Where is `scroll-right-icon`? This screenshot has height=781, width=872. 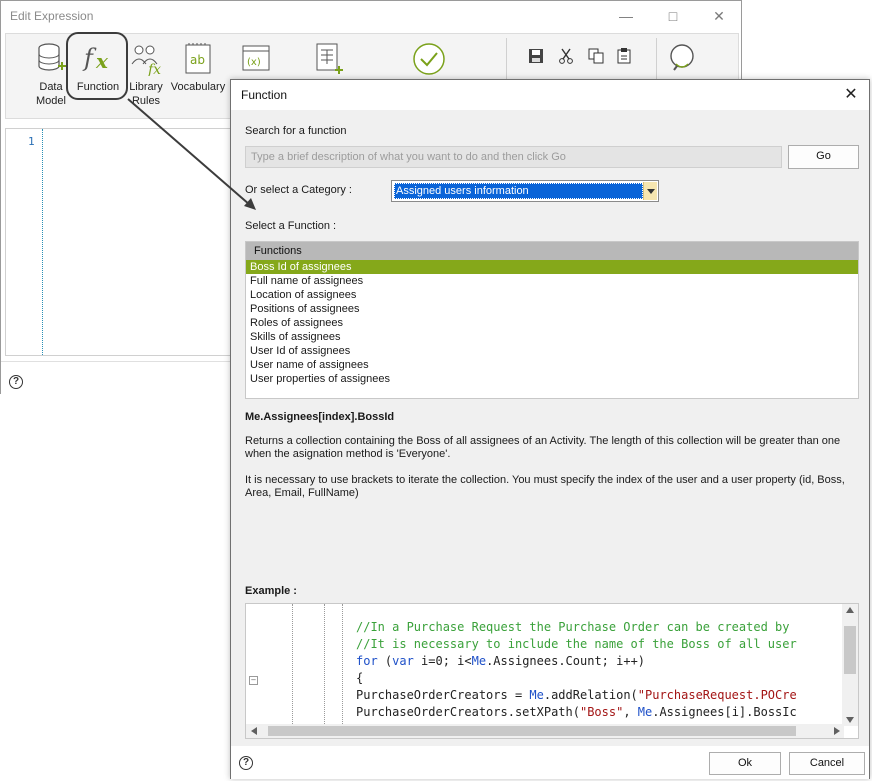
scroll-right-icon is located at coordinates (837, 731).